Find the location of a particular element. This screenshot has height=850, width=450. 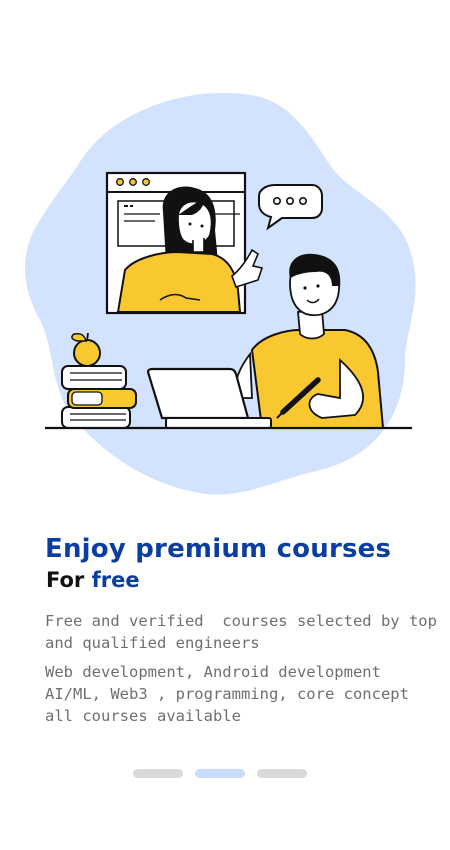

page-indicator is located at coordinates (220, 773).